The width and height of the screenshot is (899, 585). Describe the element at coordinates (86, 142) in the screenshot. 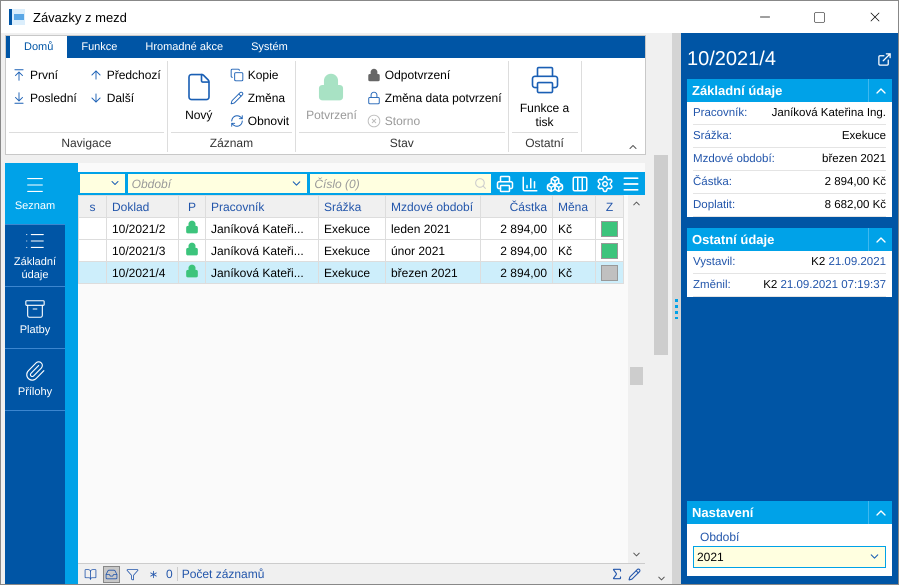

I see `group-title: Navigace` at that location.